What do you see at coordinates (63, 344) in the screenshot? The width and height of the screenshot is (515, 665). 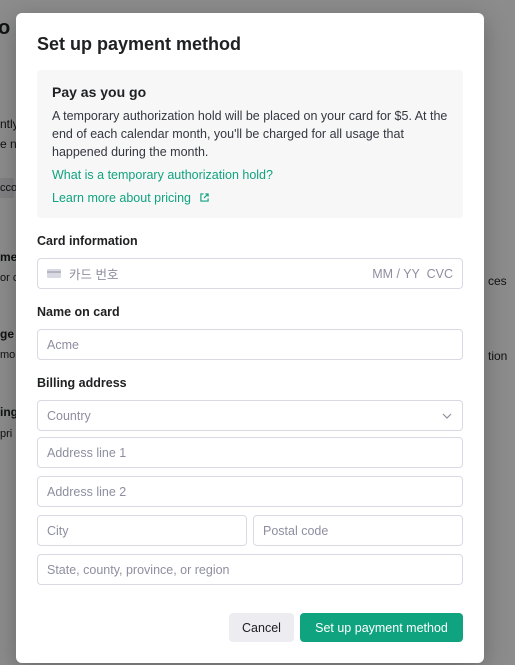 I see `name-on-card-placeholder: Acme` at bounding box center [63, 344].